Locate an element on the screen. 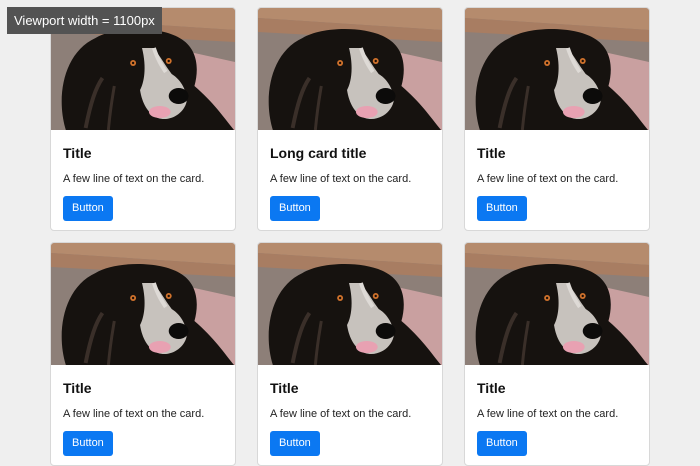 The image size is (700, 466). card-title: Long card title is located at coordinates (318, 153).